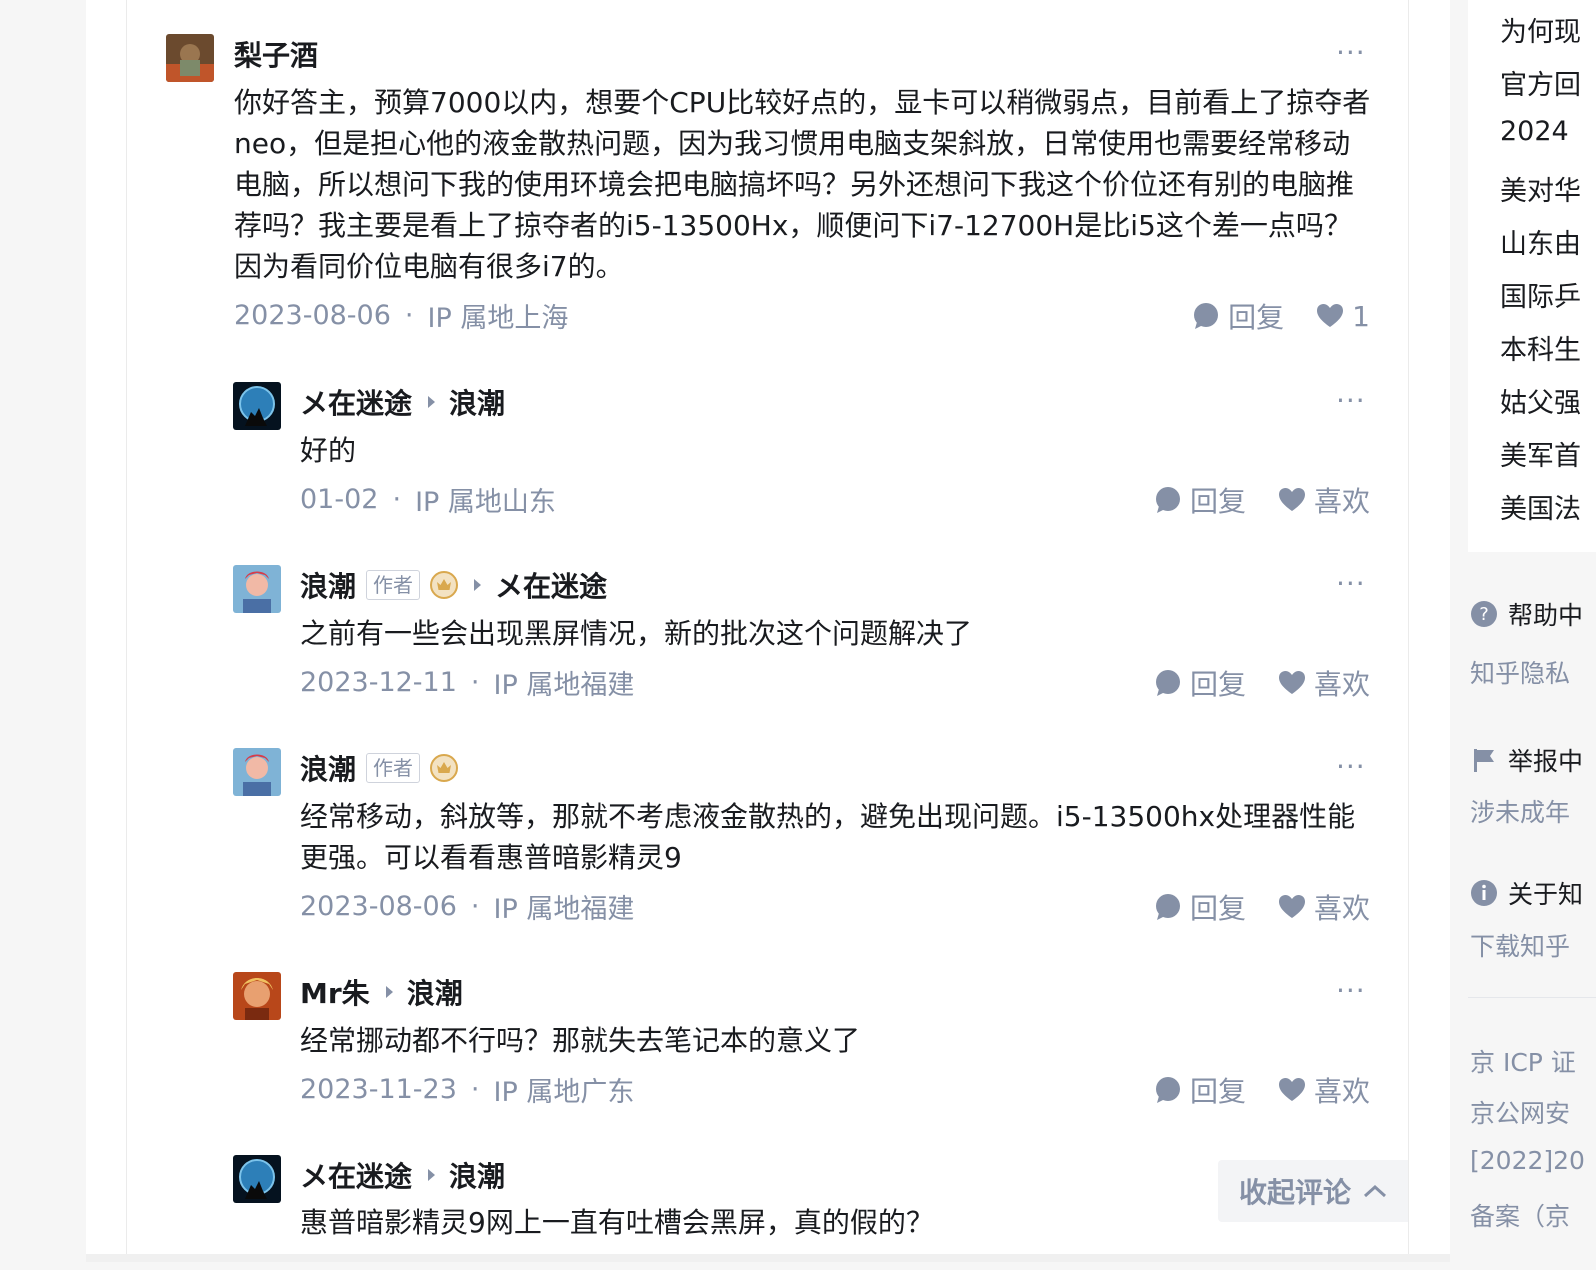  What do you see at coordinates (1294, 1192) in the screenshot?
I see `collapse-label: 收起评论` at bounding box center [1294, 1192].